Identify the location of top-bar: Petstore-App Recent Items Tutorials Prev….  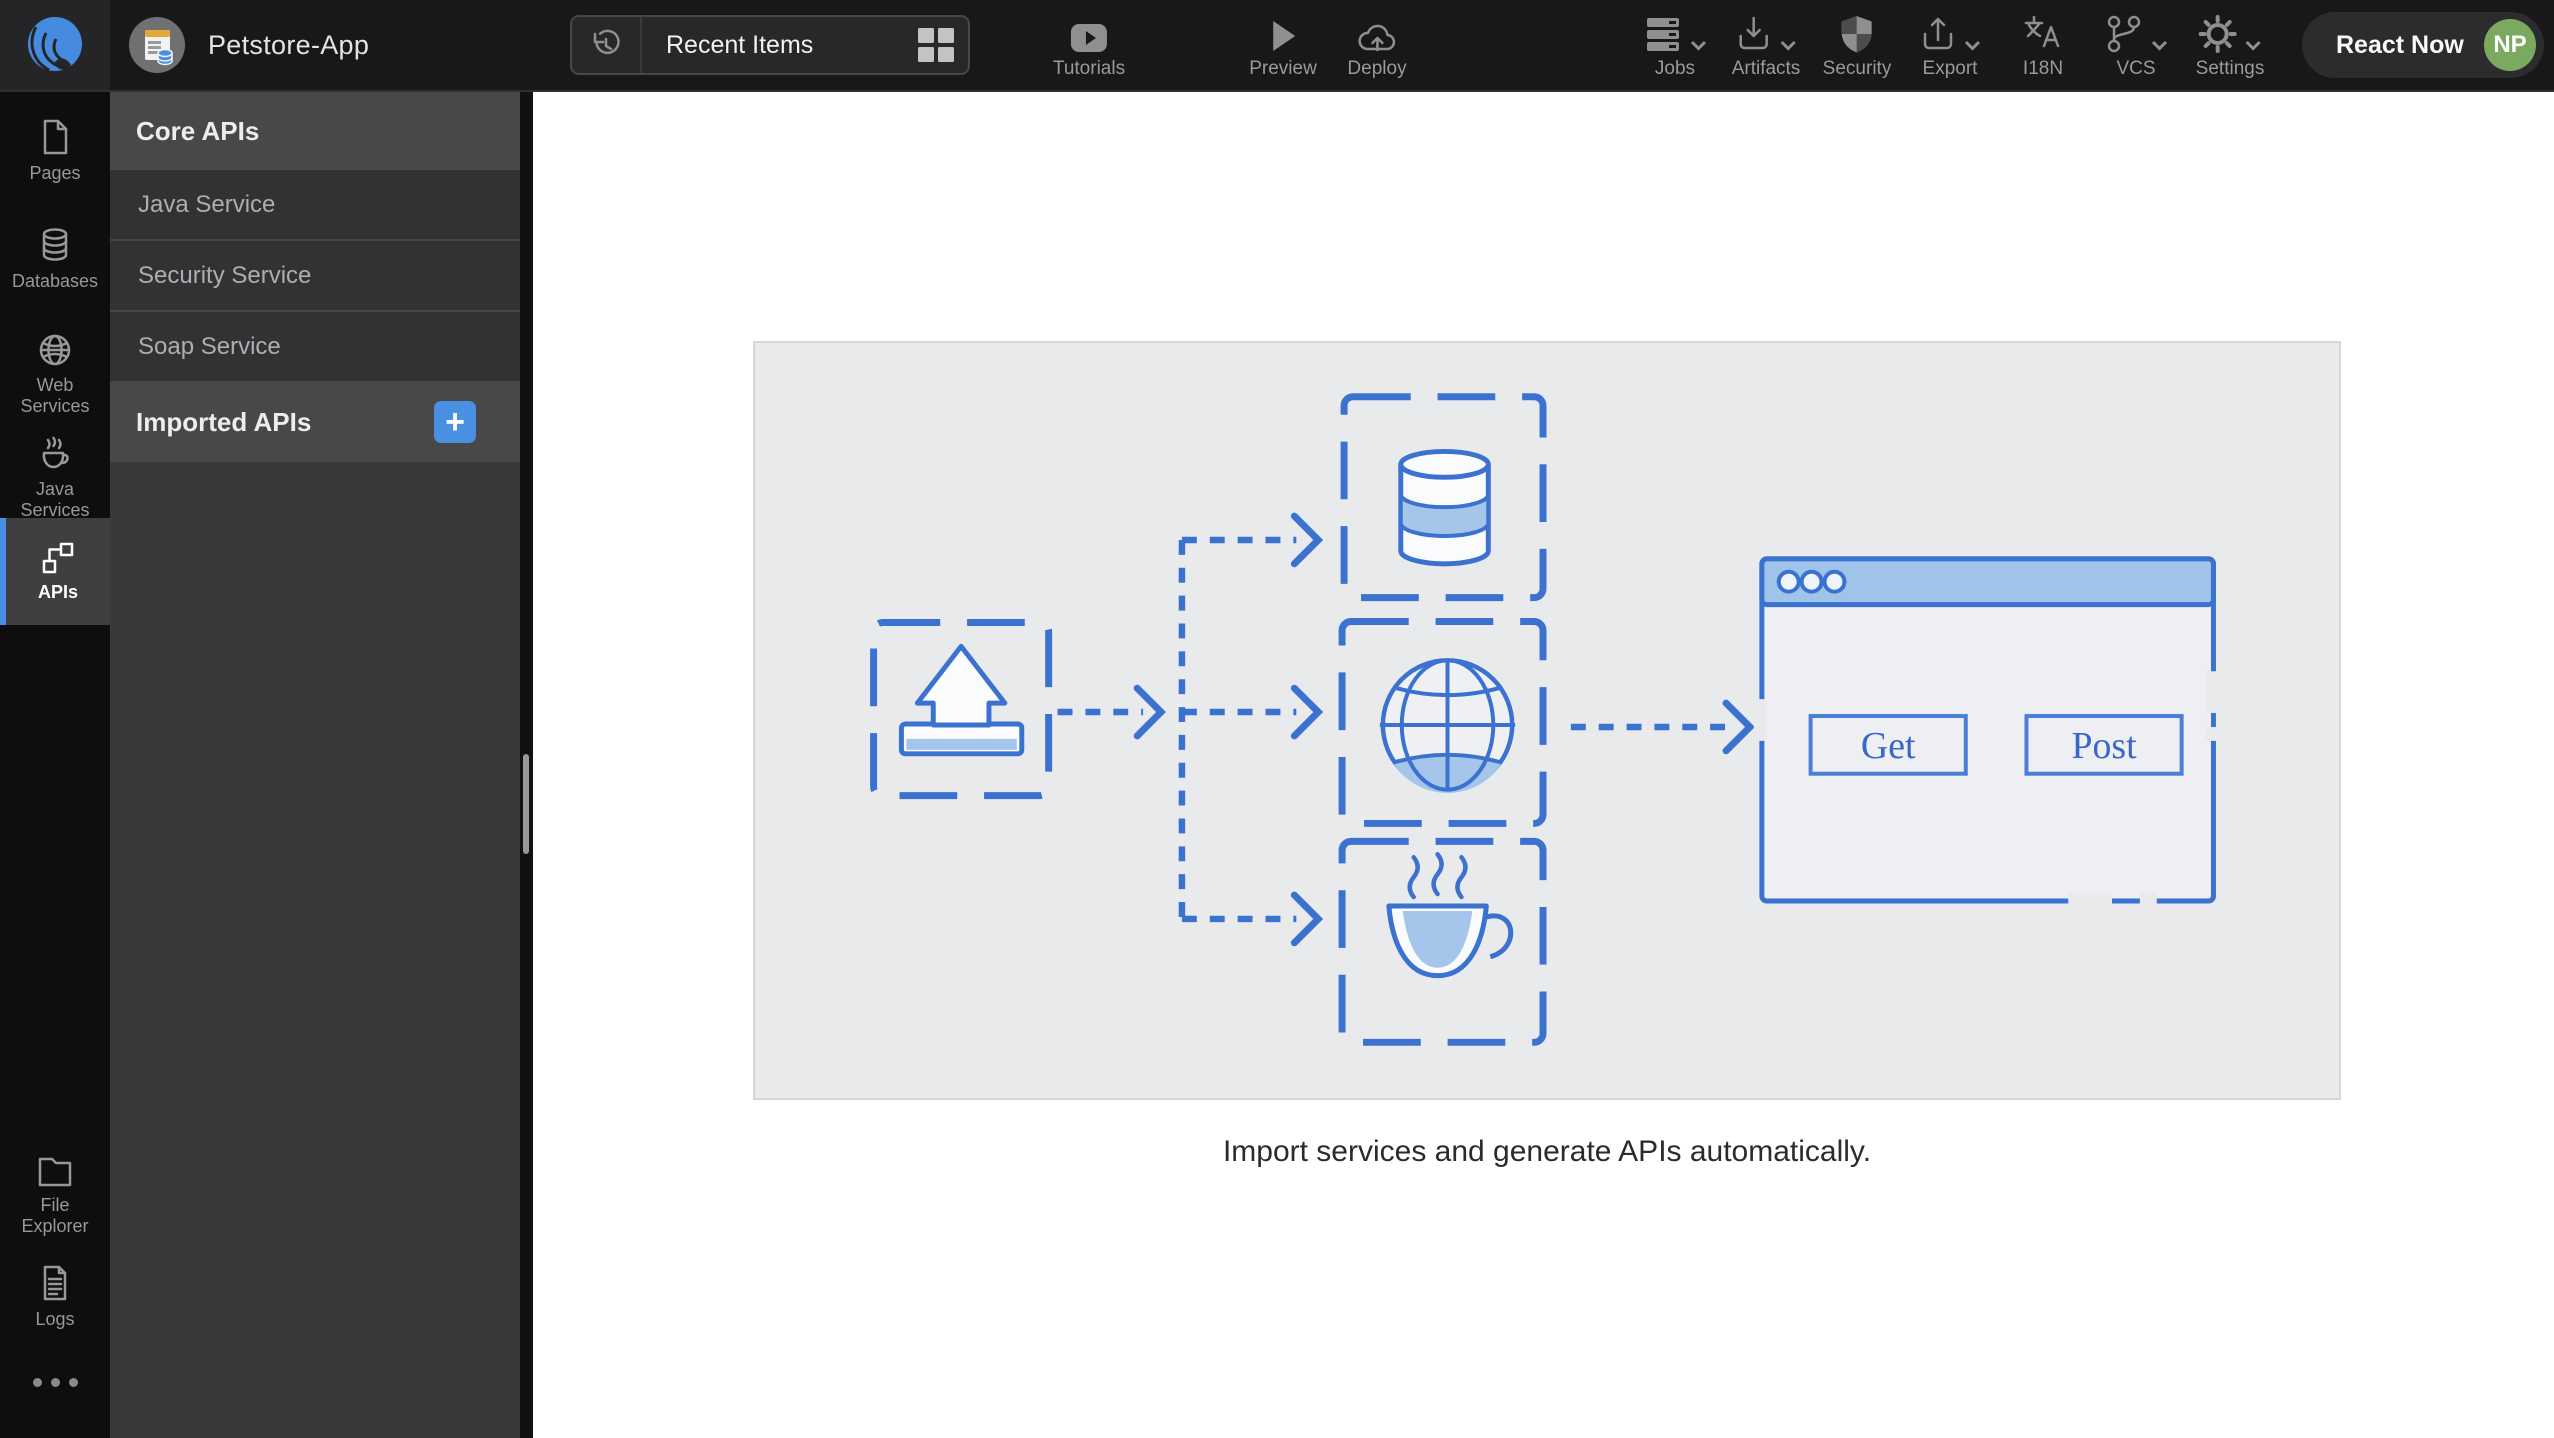
(1277, 46).